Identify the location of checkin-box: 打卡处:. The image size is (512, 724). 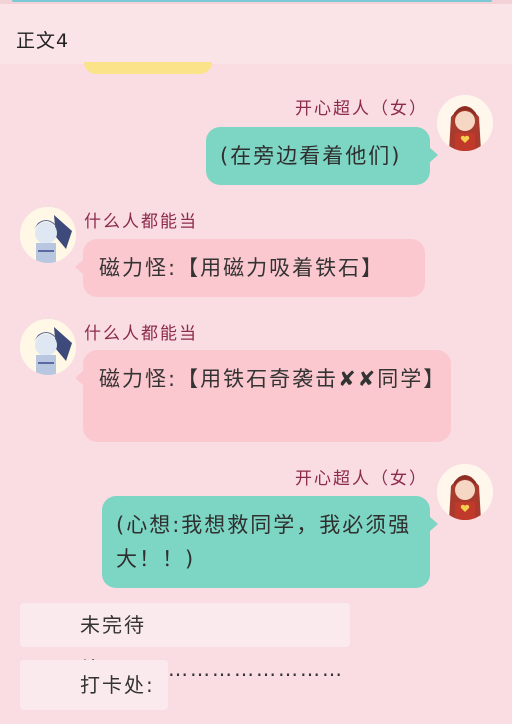
(94, 685).